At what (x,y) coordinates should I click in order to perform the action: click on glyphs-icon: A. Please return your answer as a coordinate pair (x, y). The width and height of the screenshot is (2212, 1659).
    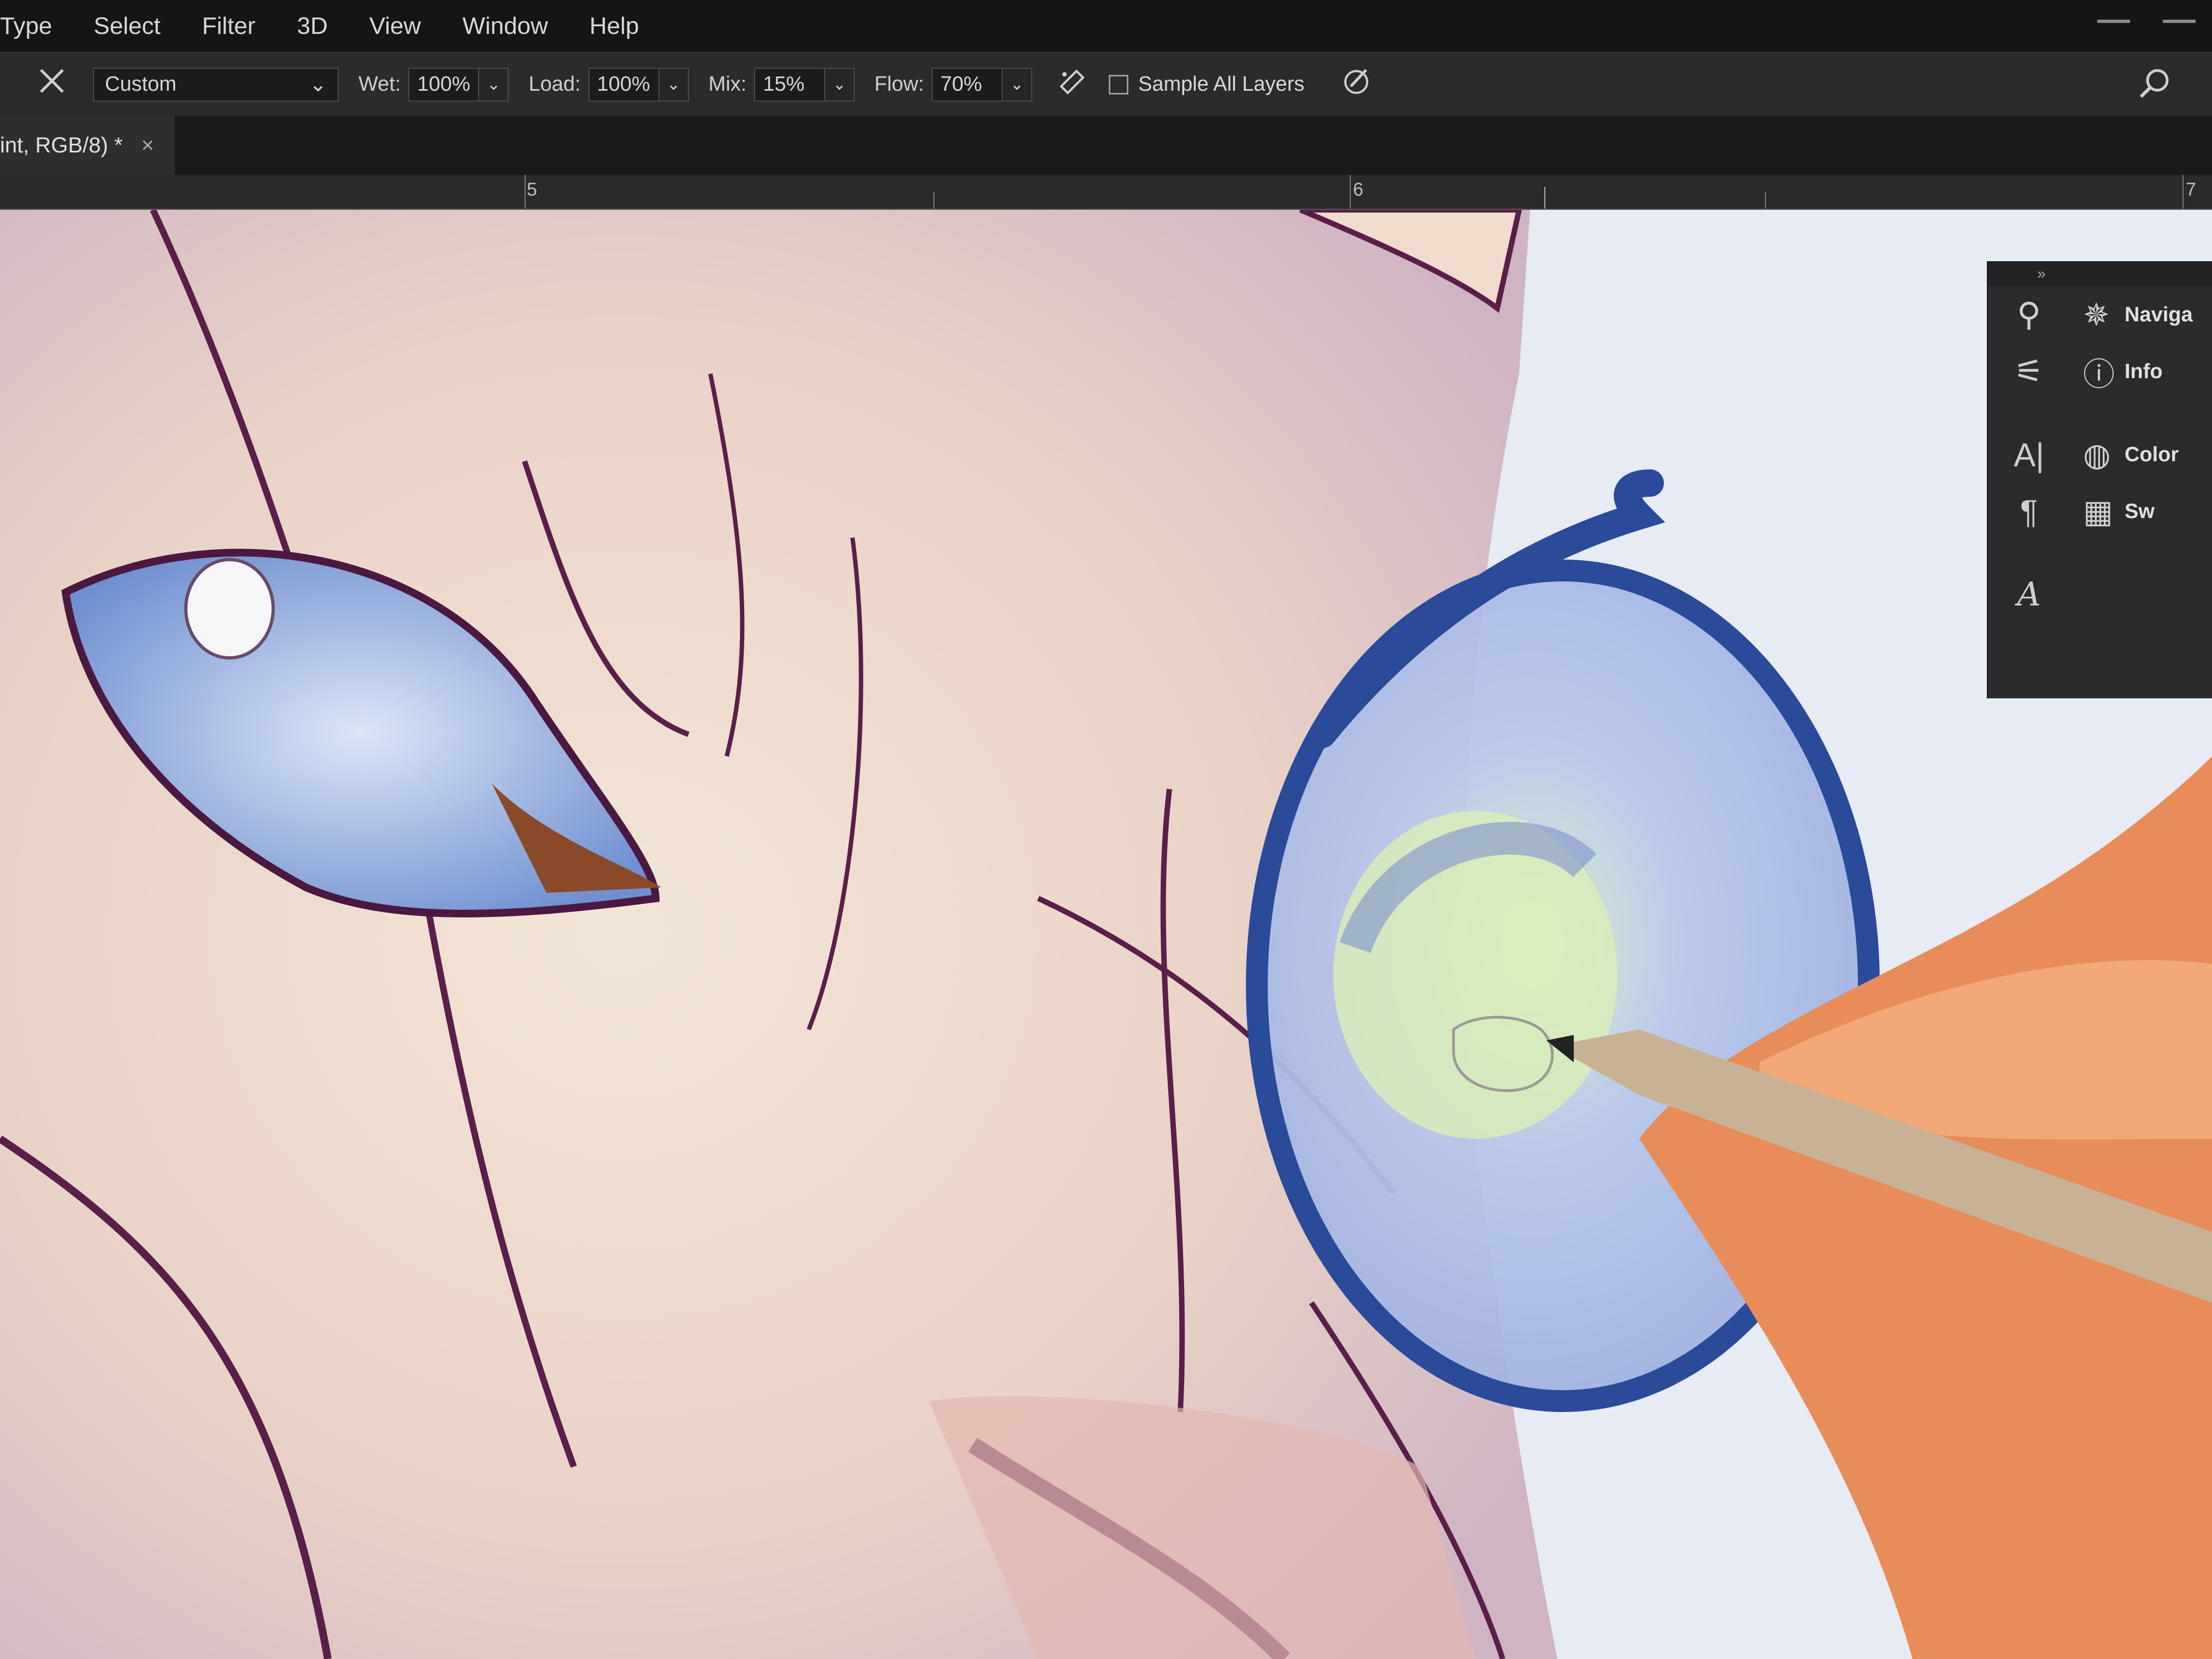
    Looking at the image, I should click on (2029, 594).